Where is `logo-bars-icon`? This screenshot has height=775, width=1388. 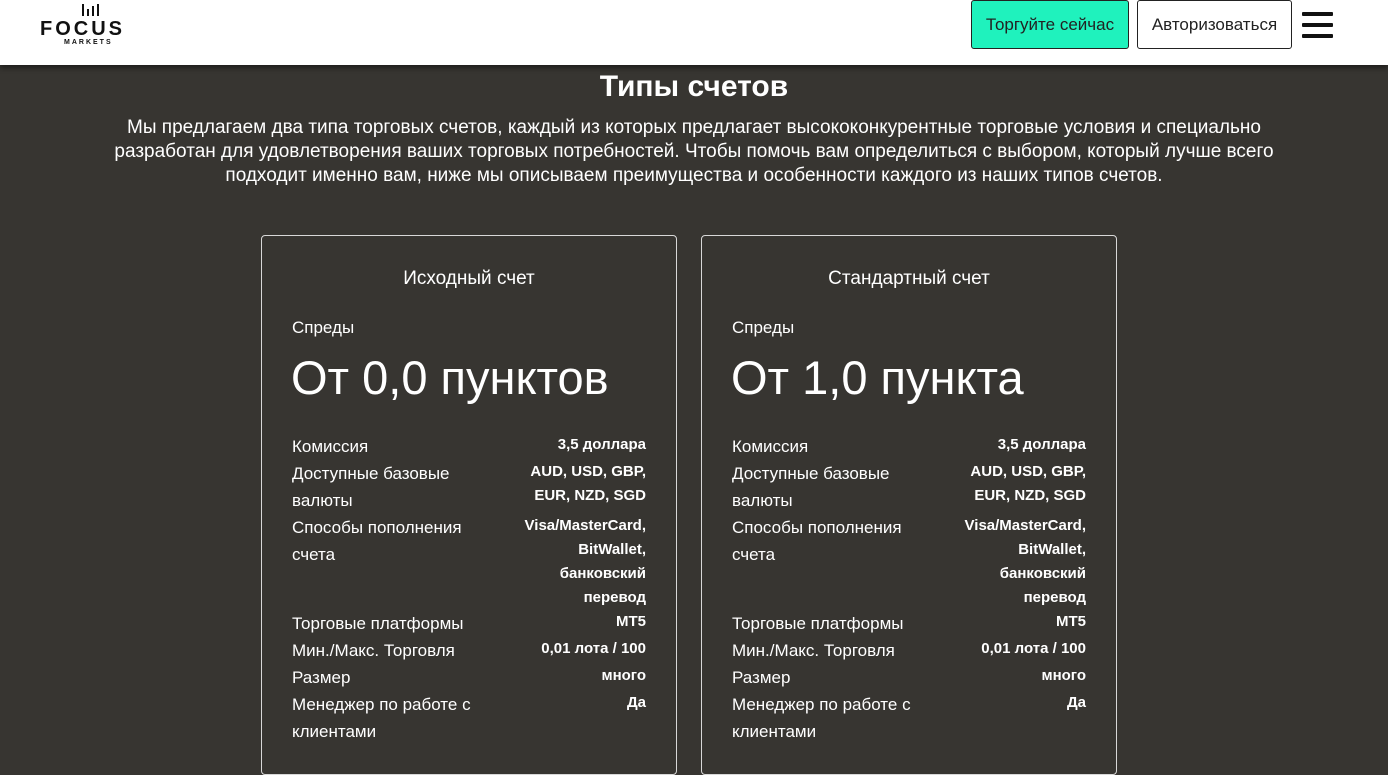
logo-bars-icon is located at coordinates (92, 10).